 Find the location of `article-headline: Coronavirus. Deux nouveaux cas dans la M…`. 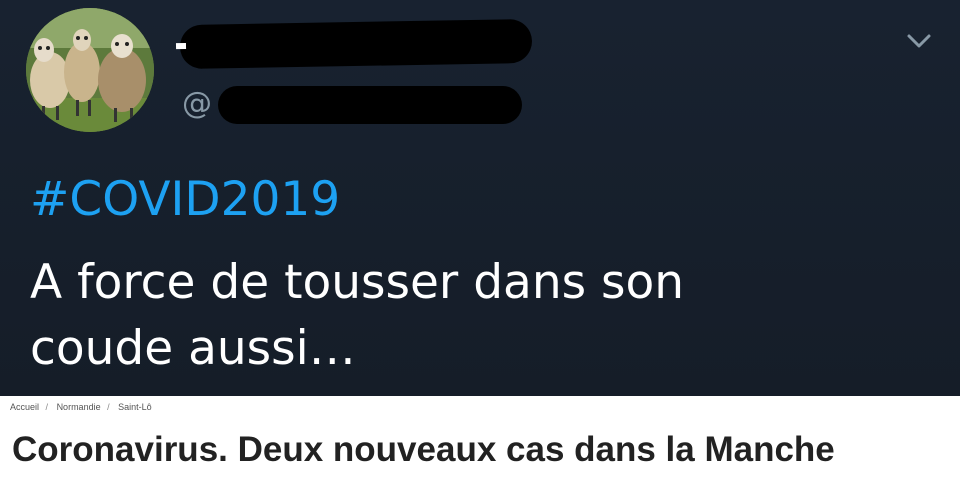

article-headline: Coronavirus. Deux nouveaux cas dans la M… is located at coordinates (423, 450).